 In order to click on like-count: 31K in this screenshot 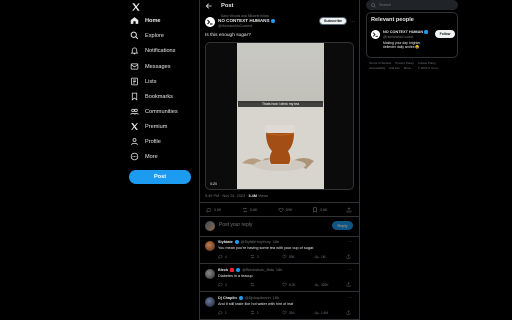, I will do `click(292, 312)`.